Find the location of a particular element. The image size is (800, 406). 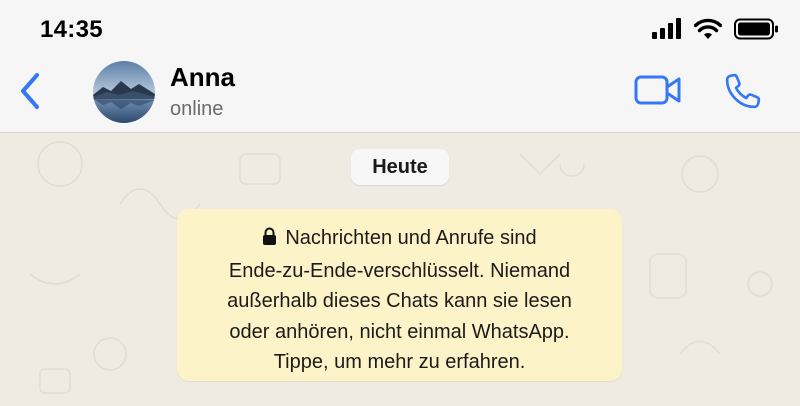

phone-icon is located at coordinates (743, 93).